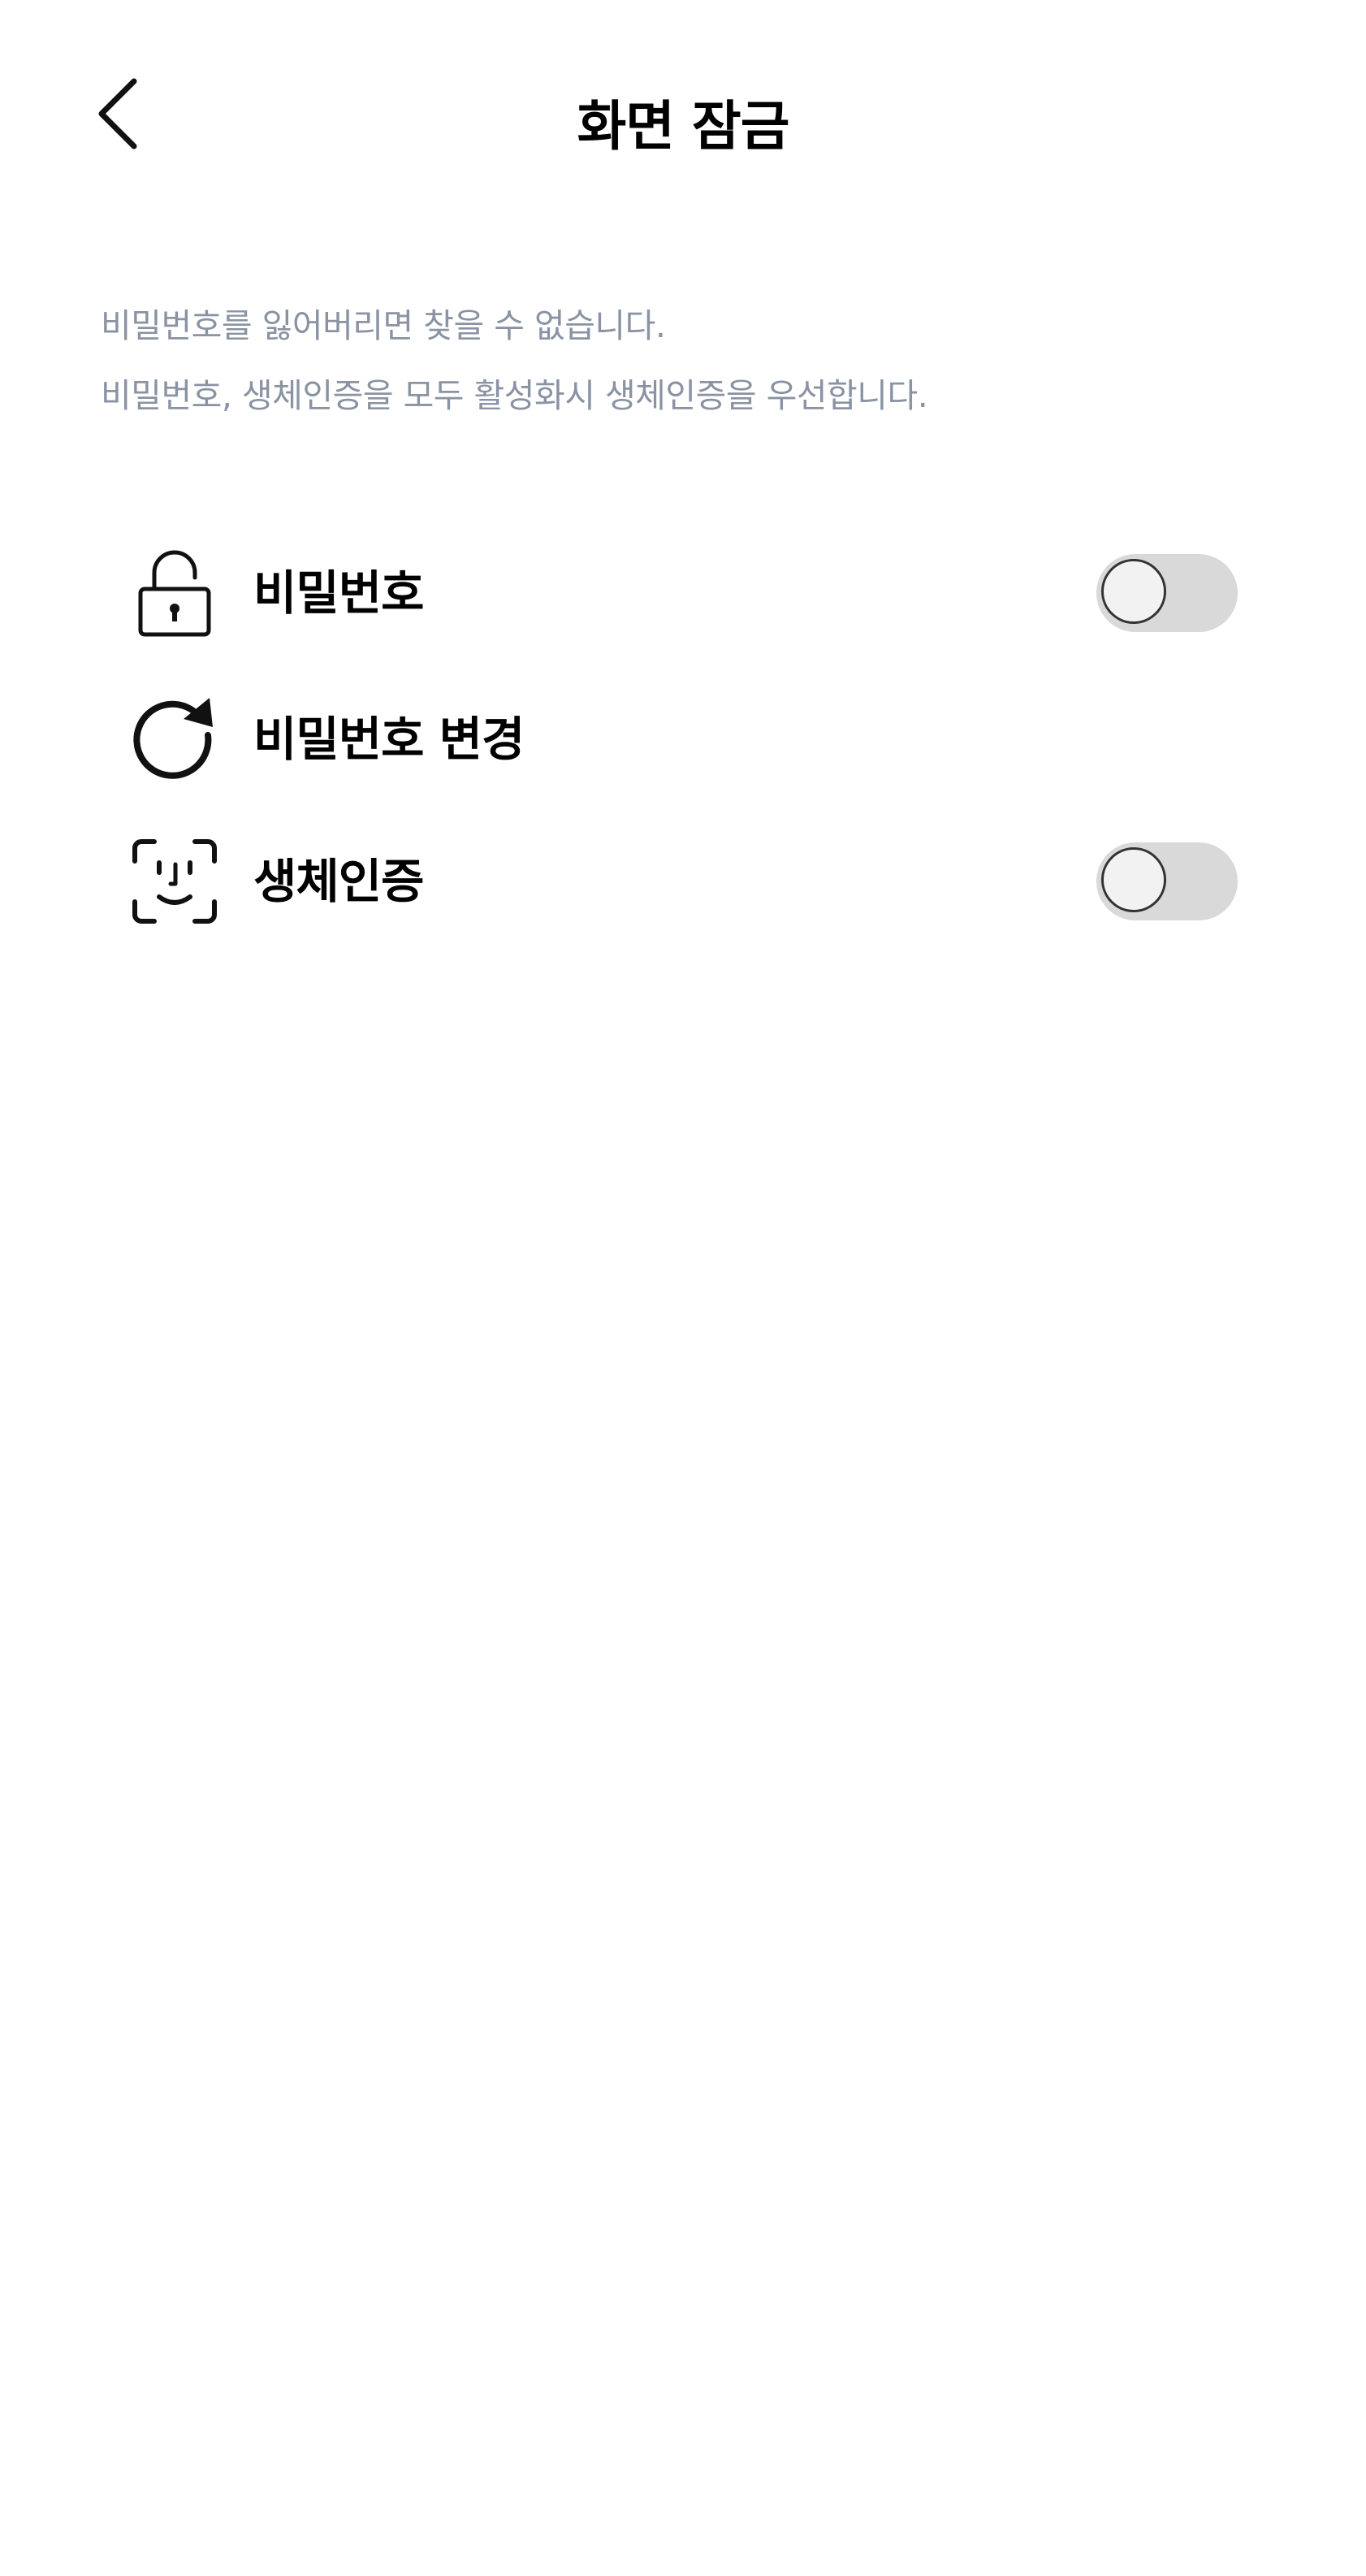 This screenshot has width=1366, height=2576. Describe the element at coordinates (690, 881) in the screenshot. I see `setting-row-biometric: 생체인증` at that location.